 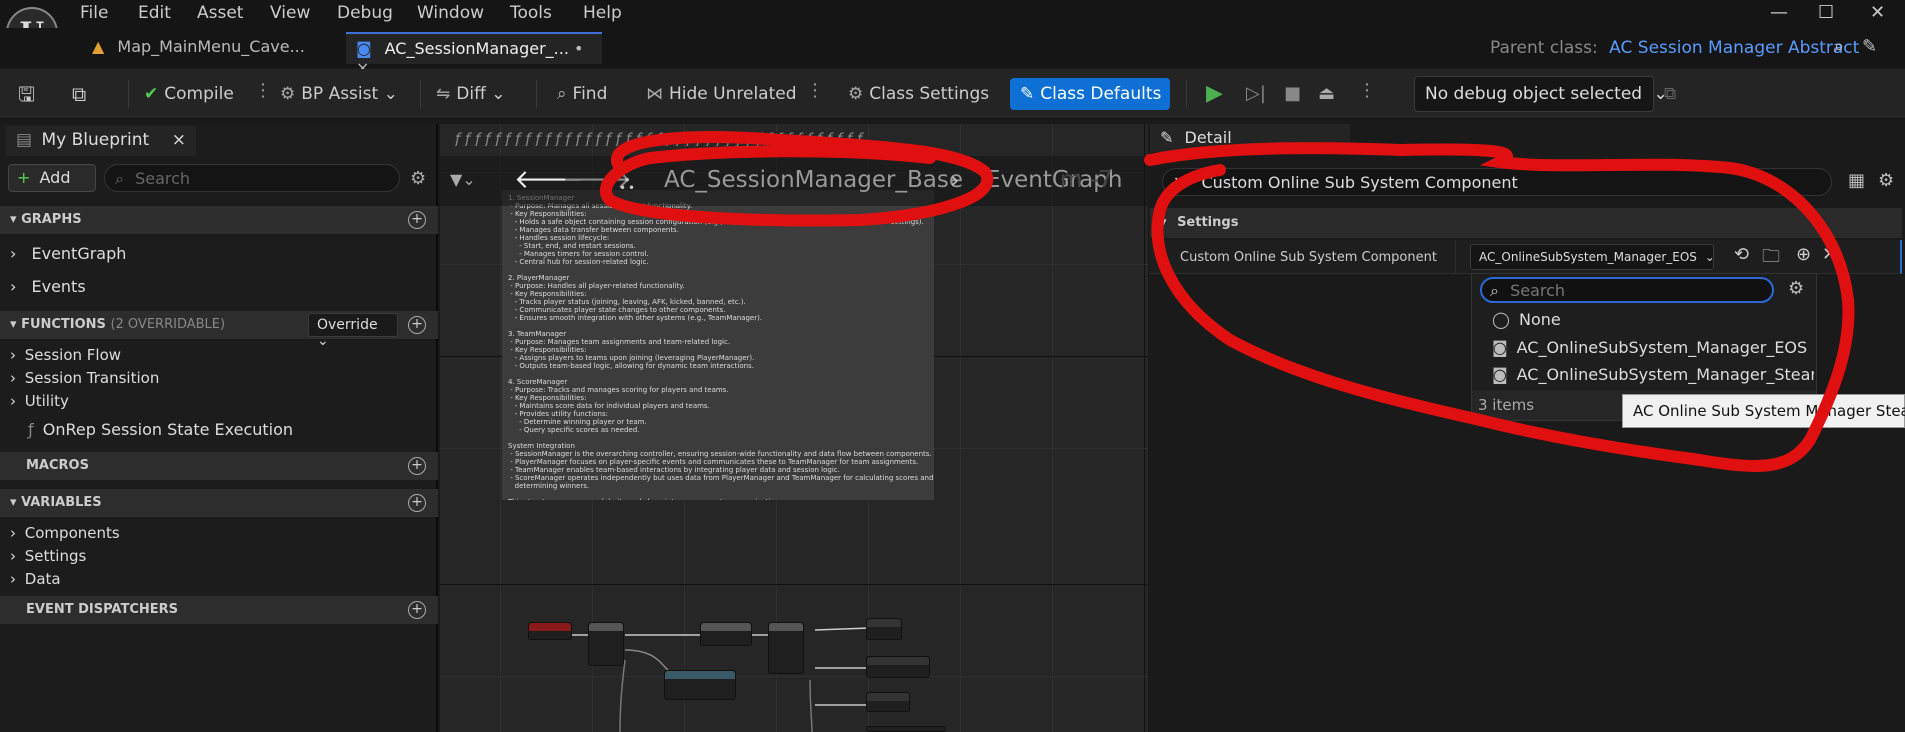 What do you see at coordinates (1796, 288) in the screenshot?
I see `picker-settings-icon: ⚙` at bounding box center [1796, 288].